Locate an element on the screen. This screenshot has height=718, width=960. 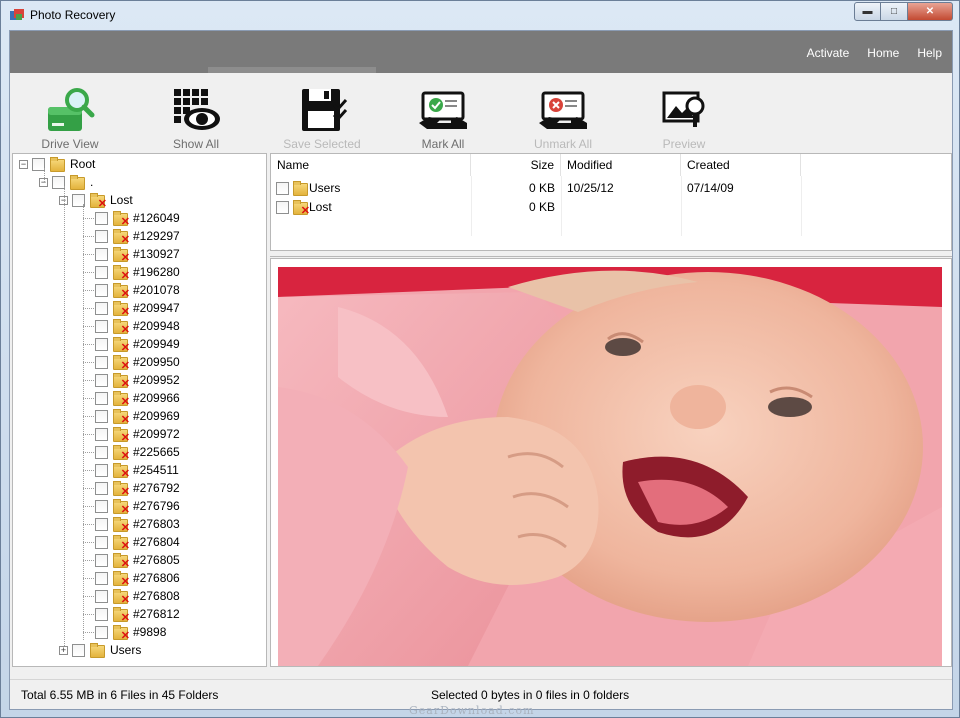
tree-node-lost-item: ✕ #201078 is located at coordinates (137, 290).